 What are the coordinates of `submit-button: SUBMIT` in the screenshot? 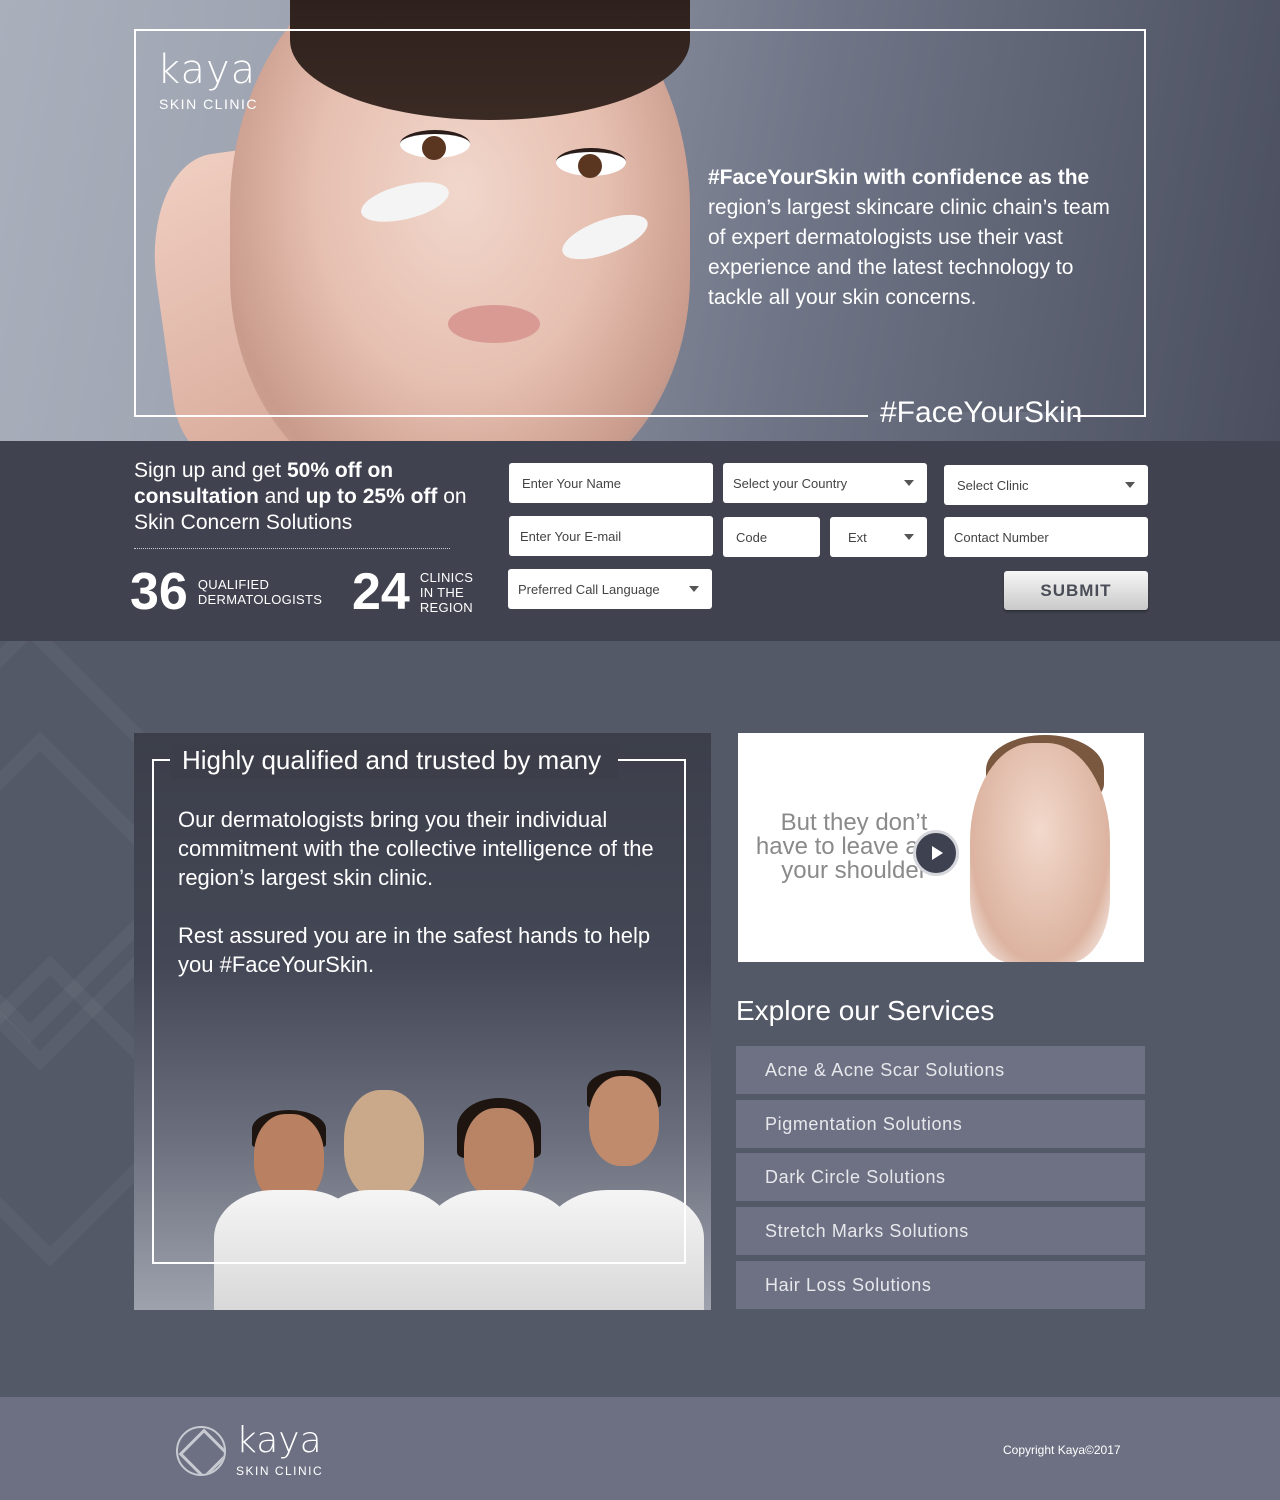 It's located at (1076, 590).